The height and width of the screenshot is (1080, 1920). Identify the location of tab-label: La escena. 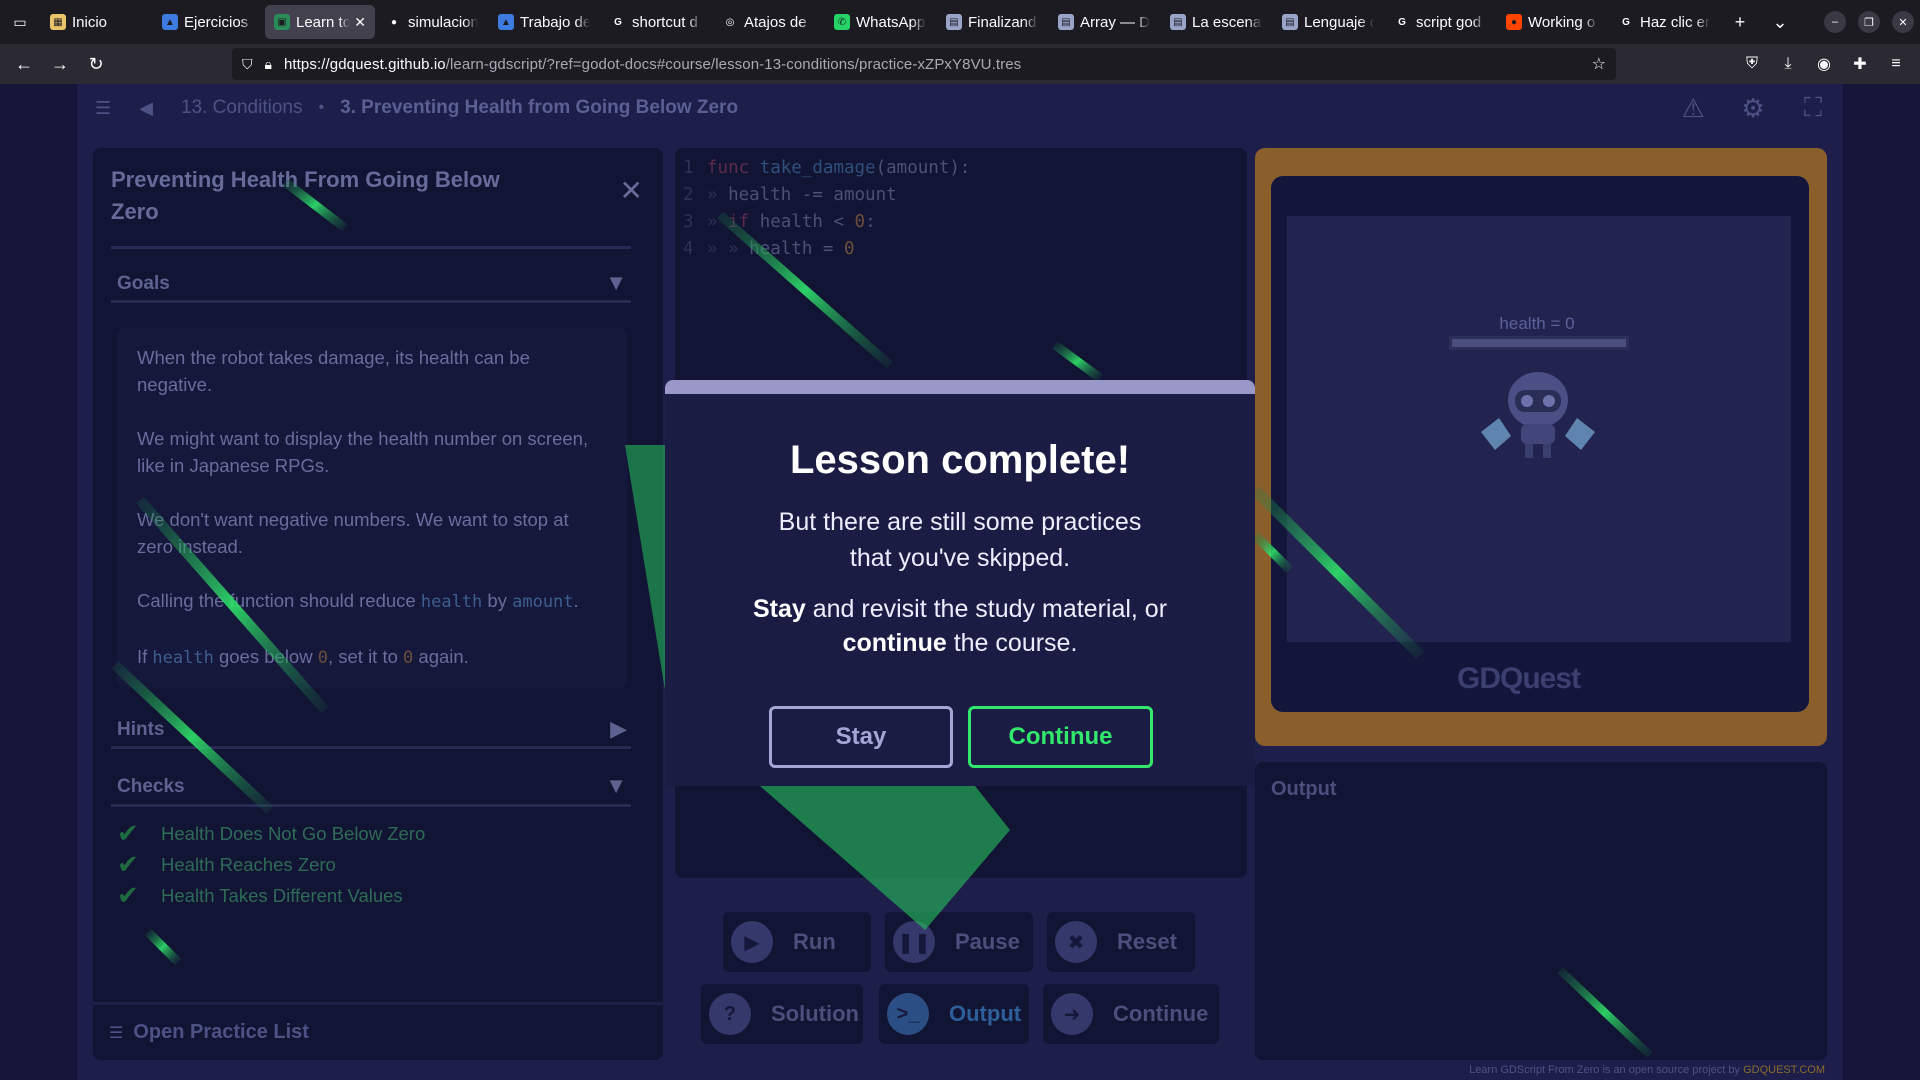
(1227, 22).